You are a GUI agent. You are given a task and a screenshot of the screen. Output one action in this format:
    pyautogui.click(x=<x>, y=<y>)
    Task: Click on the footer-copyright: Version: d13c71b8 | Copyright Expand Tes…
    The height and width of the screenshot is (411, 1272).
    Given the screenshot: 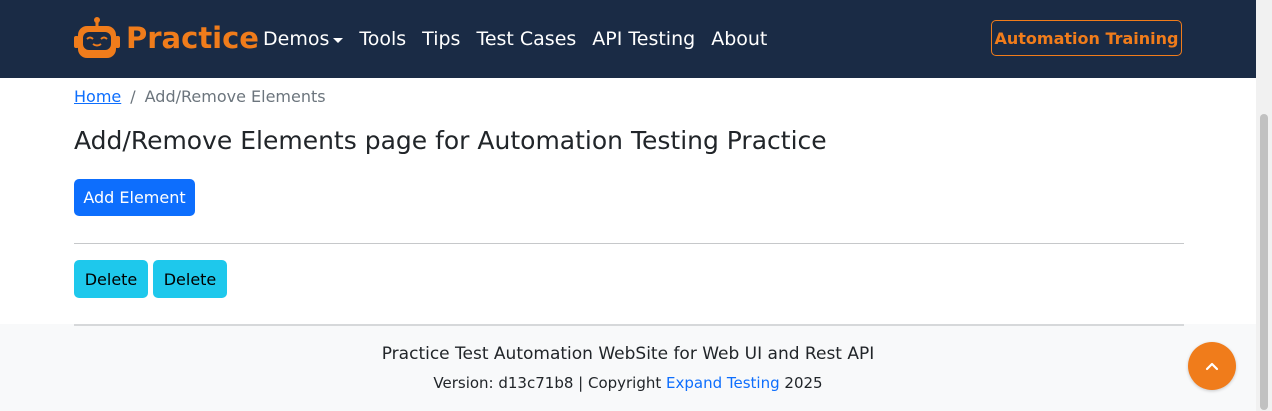 What is the action you would take?
    pyautogui.click(x=628, y=383)
    